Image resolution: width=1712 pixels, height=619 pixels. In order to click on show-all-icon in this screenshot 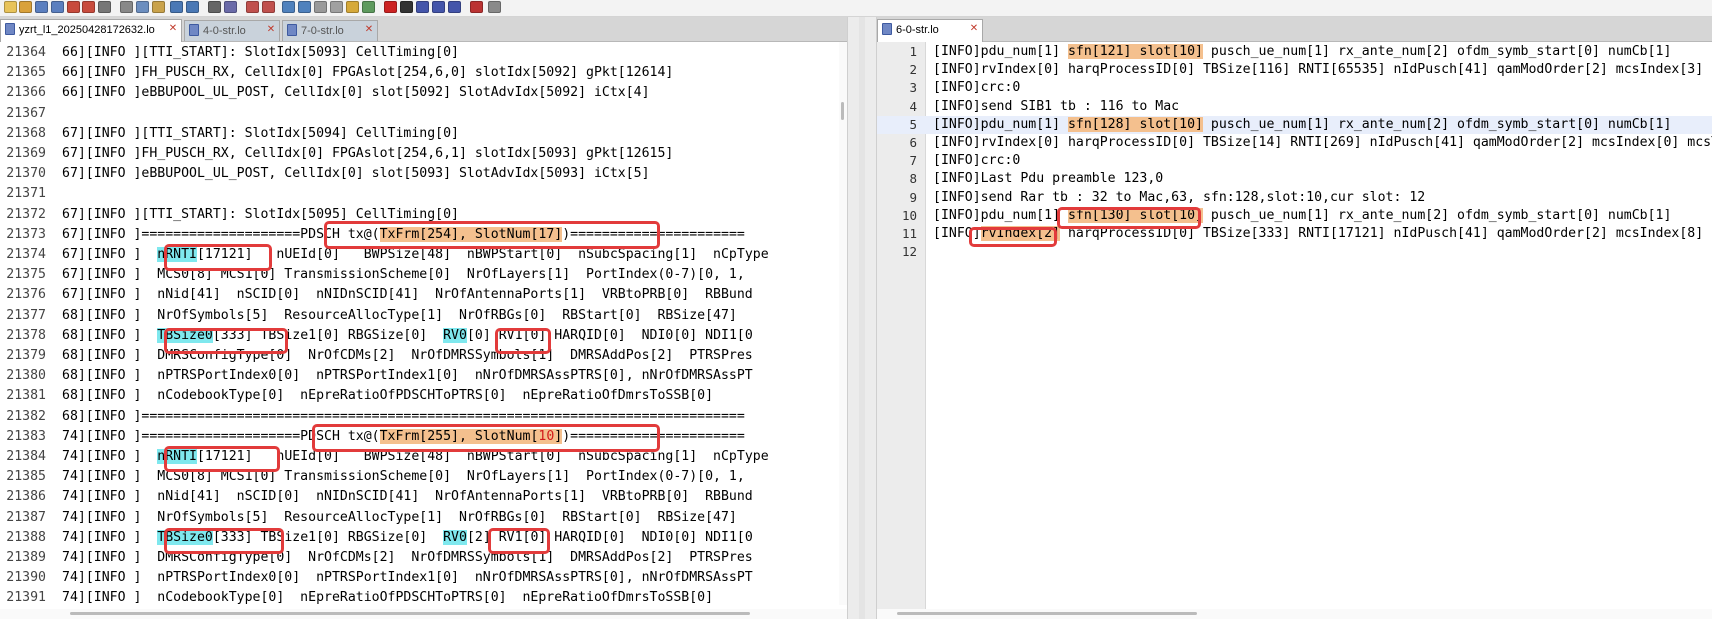, I will do `click(320, 7)`.